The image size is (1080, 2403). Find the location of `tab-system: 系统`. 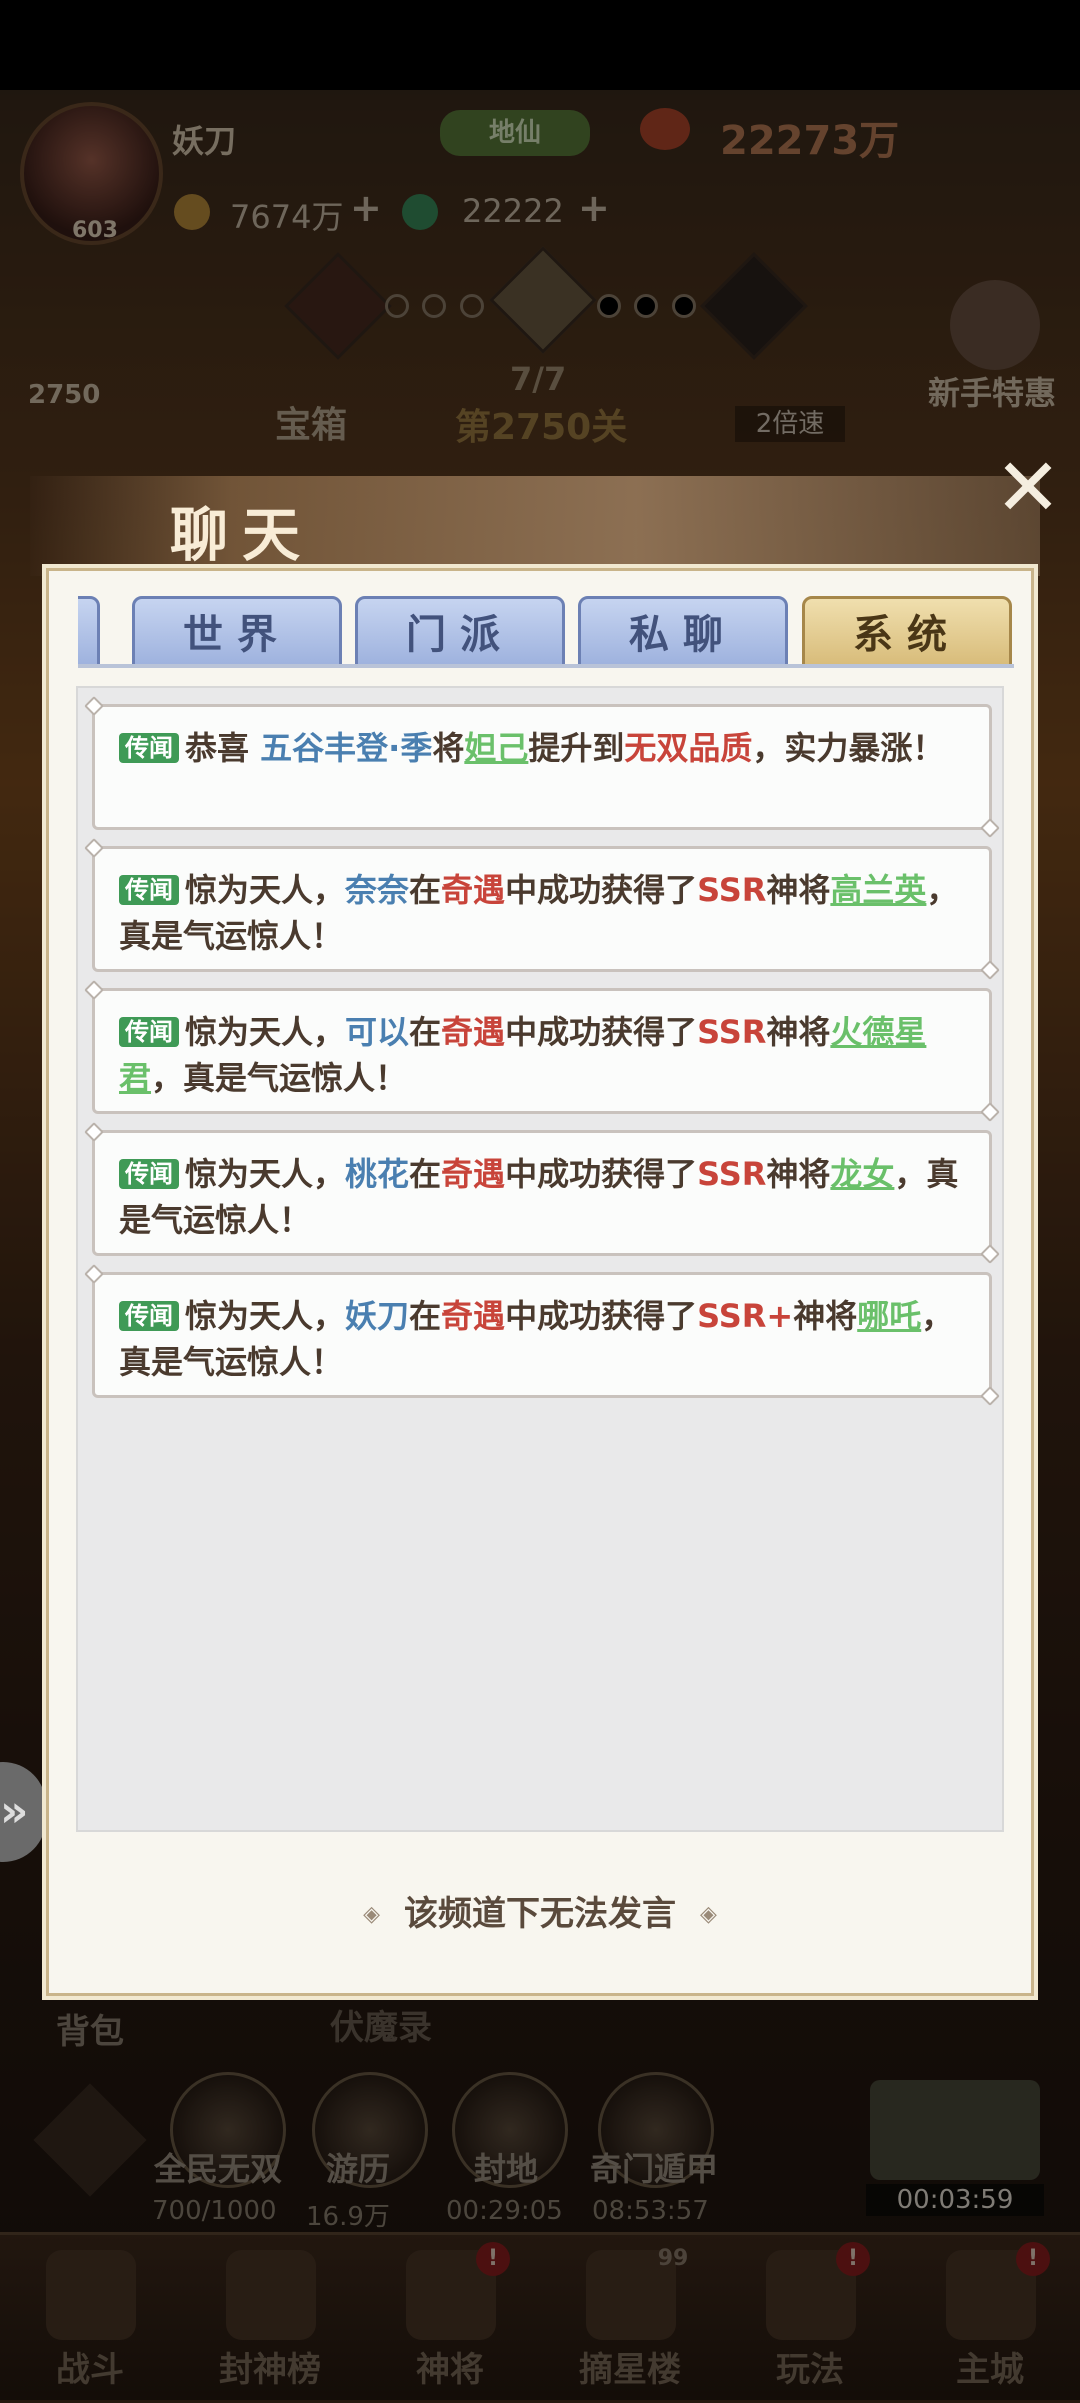

tab-system: 系统 is located at coordinates (907, 632).